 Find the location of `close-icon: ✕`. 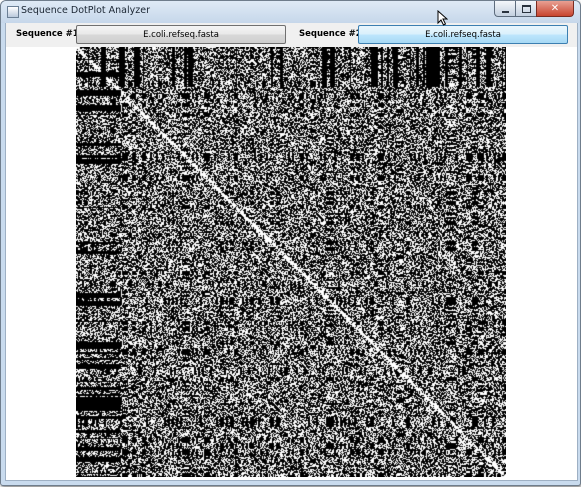

close-icon: ✕ is located at coordinates (555, 8).